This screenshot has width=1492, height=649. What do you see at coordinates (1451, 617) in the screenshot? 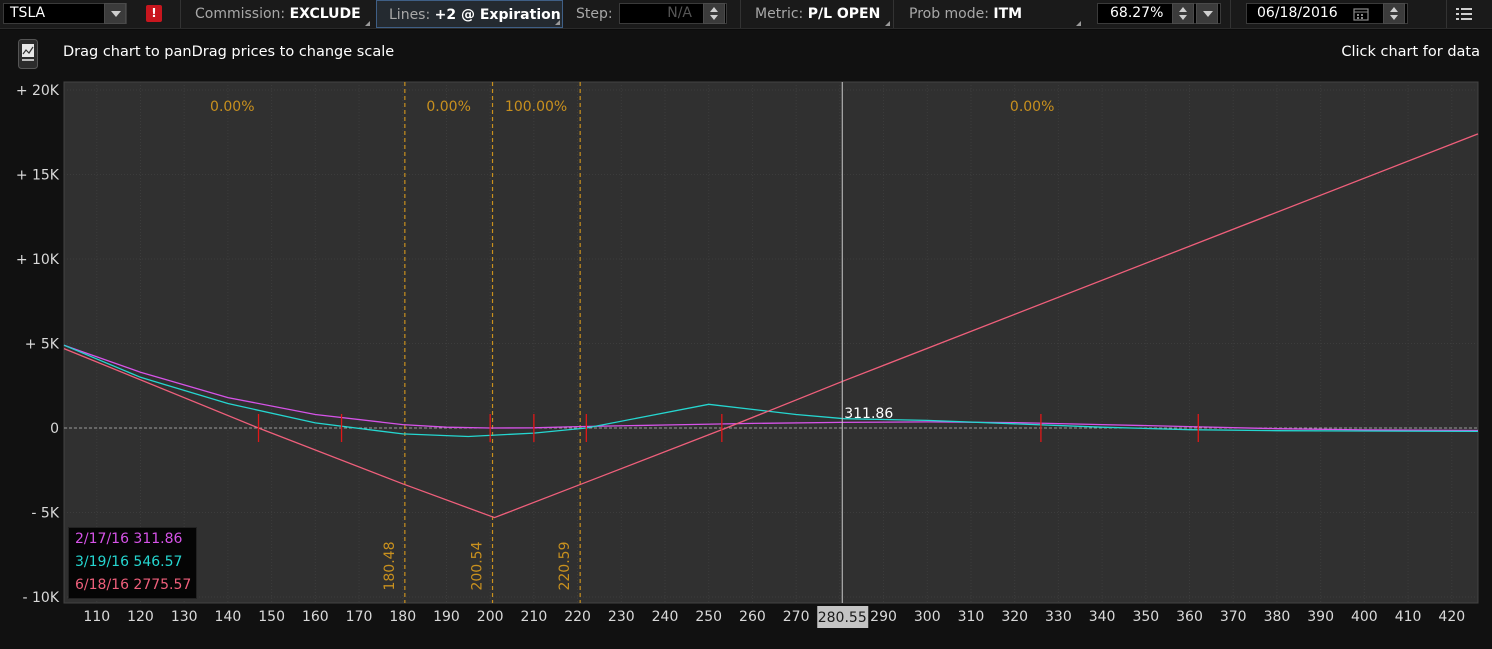
I see `x-tick-label: 420` at bounding box center [1451, 617].